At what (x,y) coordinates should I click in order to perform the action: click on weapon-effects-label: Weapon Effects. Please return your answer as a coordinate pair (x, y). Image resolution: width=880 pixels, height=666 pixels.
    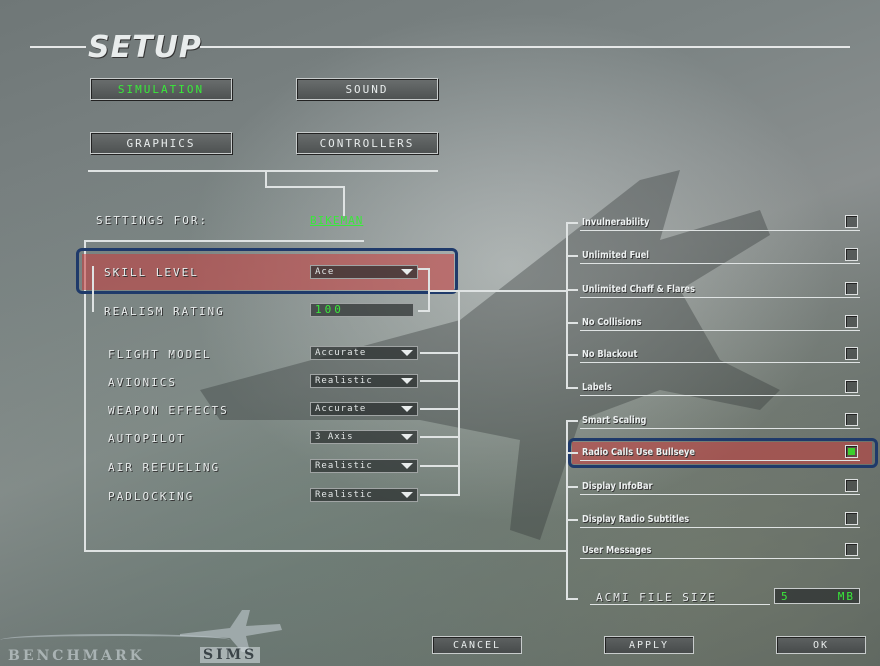
    Looking at the image, I should click on (168, 410).